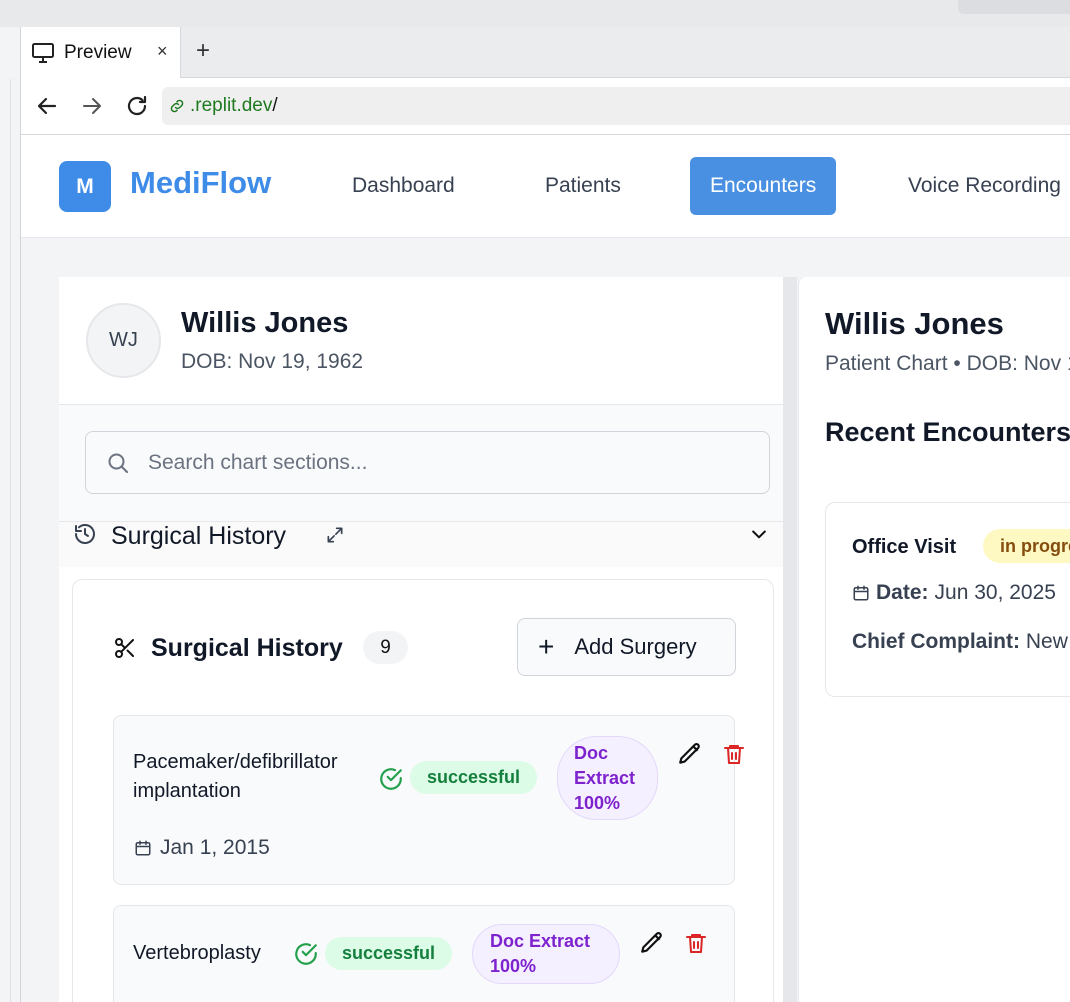  I want to click on encounter-date: Date: Jun 30, 2025, so click(954, 593).